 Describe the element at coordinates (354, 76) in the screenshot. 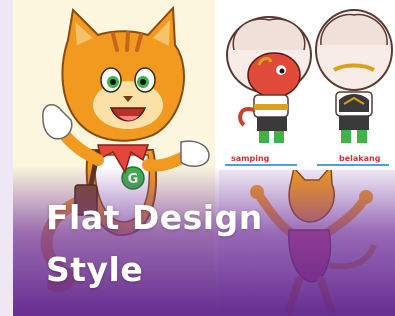

I see `costume-character-back` at that location.